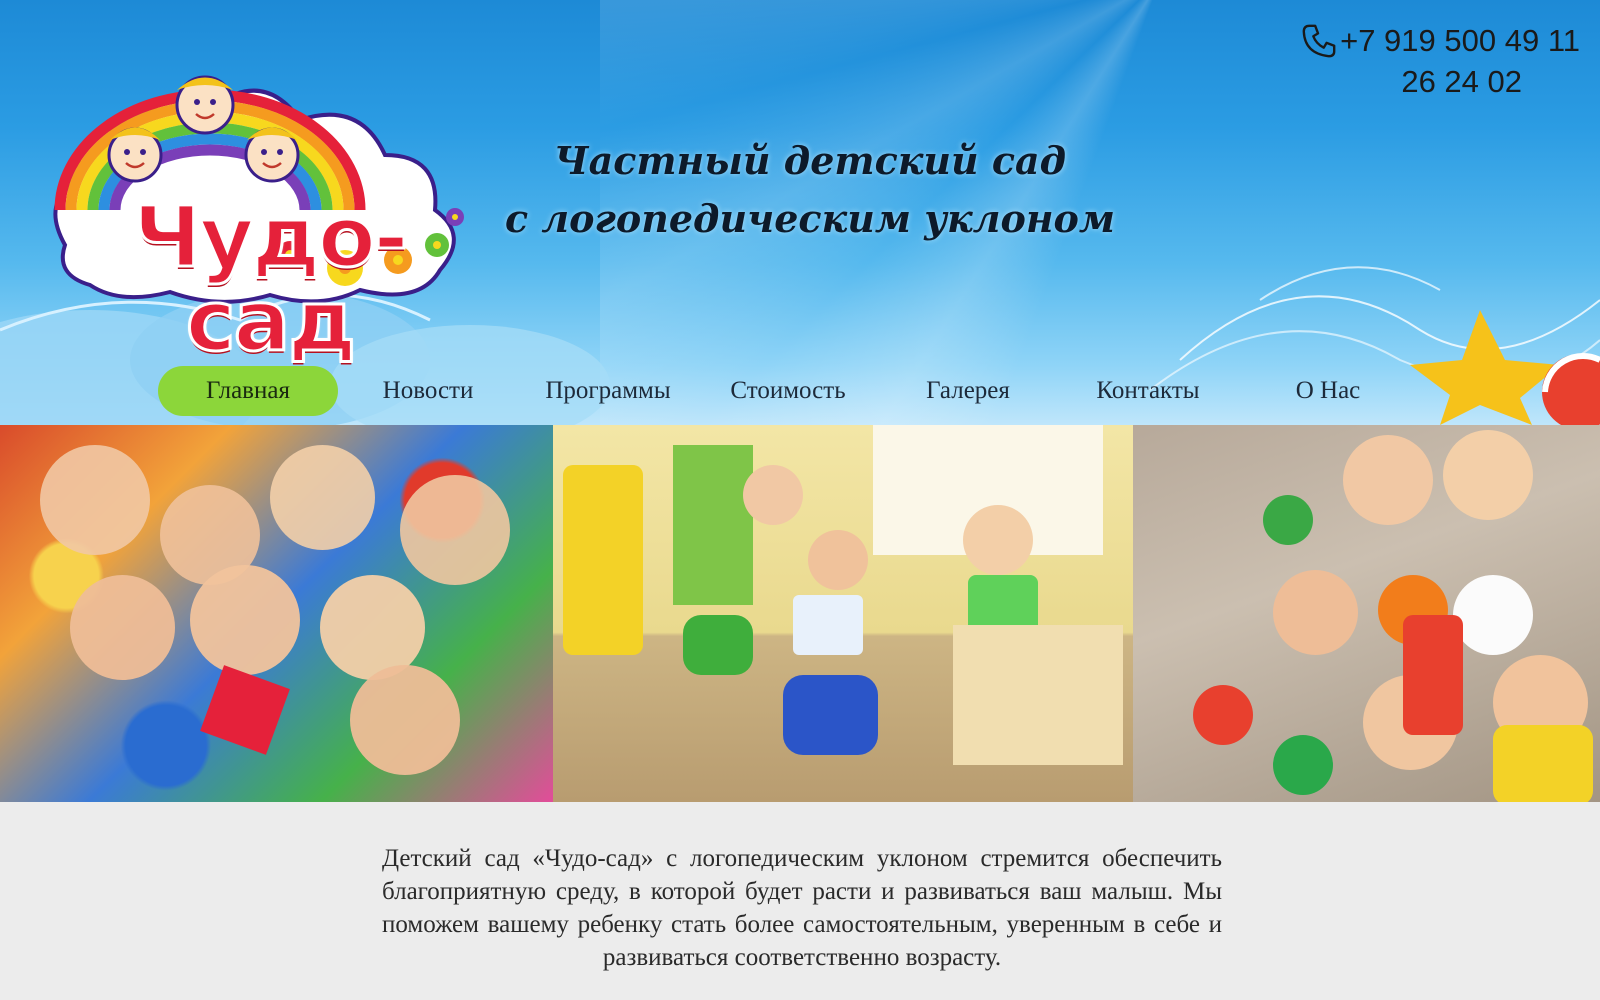 This screenshot has width=1600, height=1000. What do you see at coordinates (788, 391) in the screenshot?
I see `nav-item-pricing: Стоимость` at bounding box center [788, 391].